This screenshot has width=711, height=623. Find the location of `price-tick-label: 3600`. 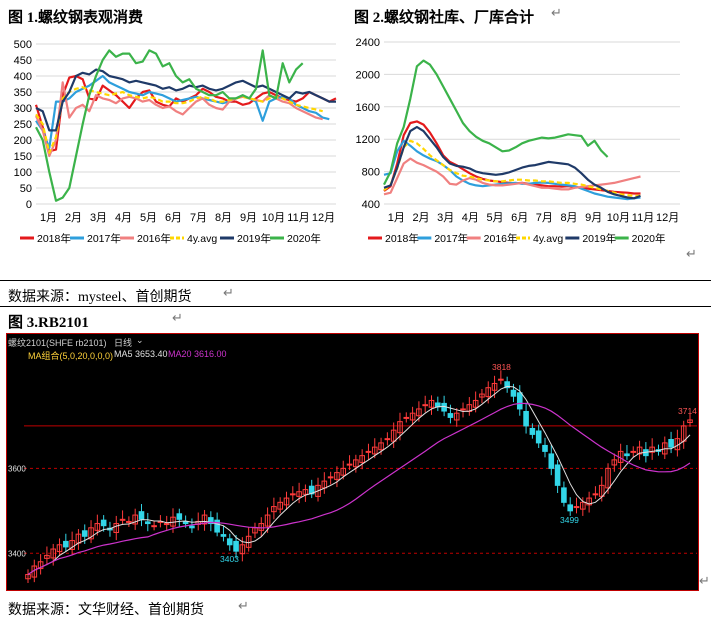

price-tick-label: 3600 is located at coordinates (17, 468).